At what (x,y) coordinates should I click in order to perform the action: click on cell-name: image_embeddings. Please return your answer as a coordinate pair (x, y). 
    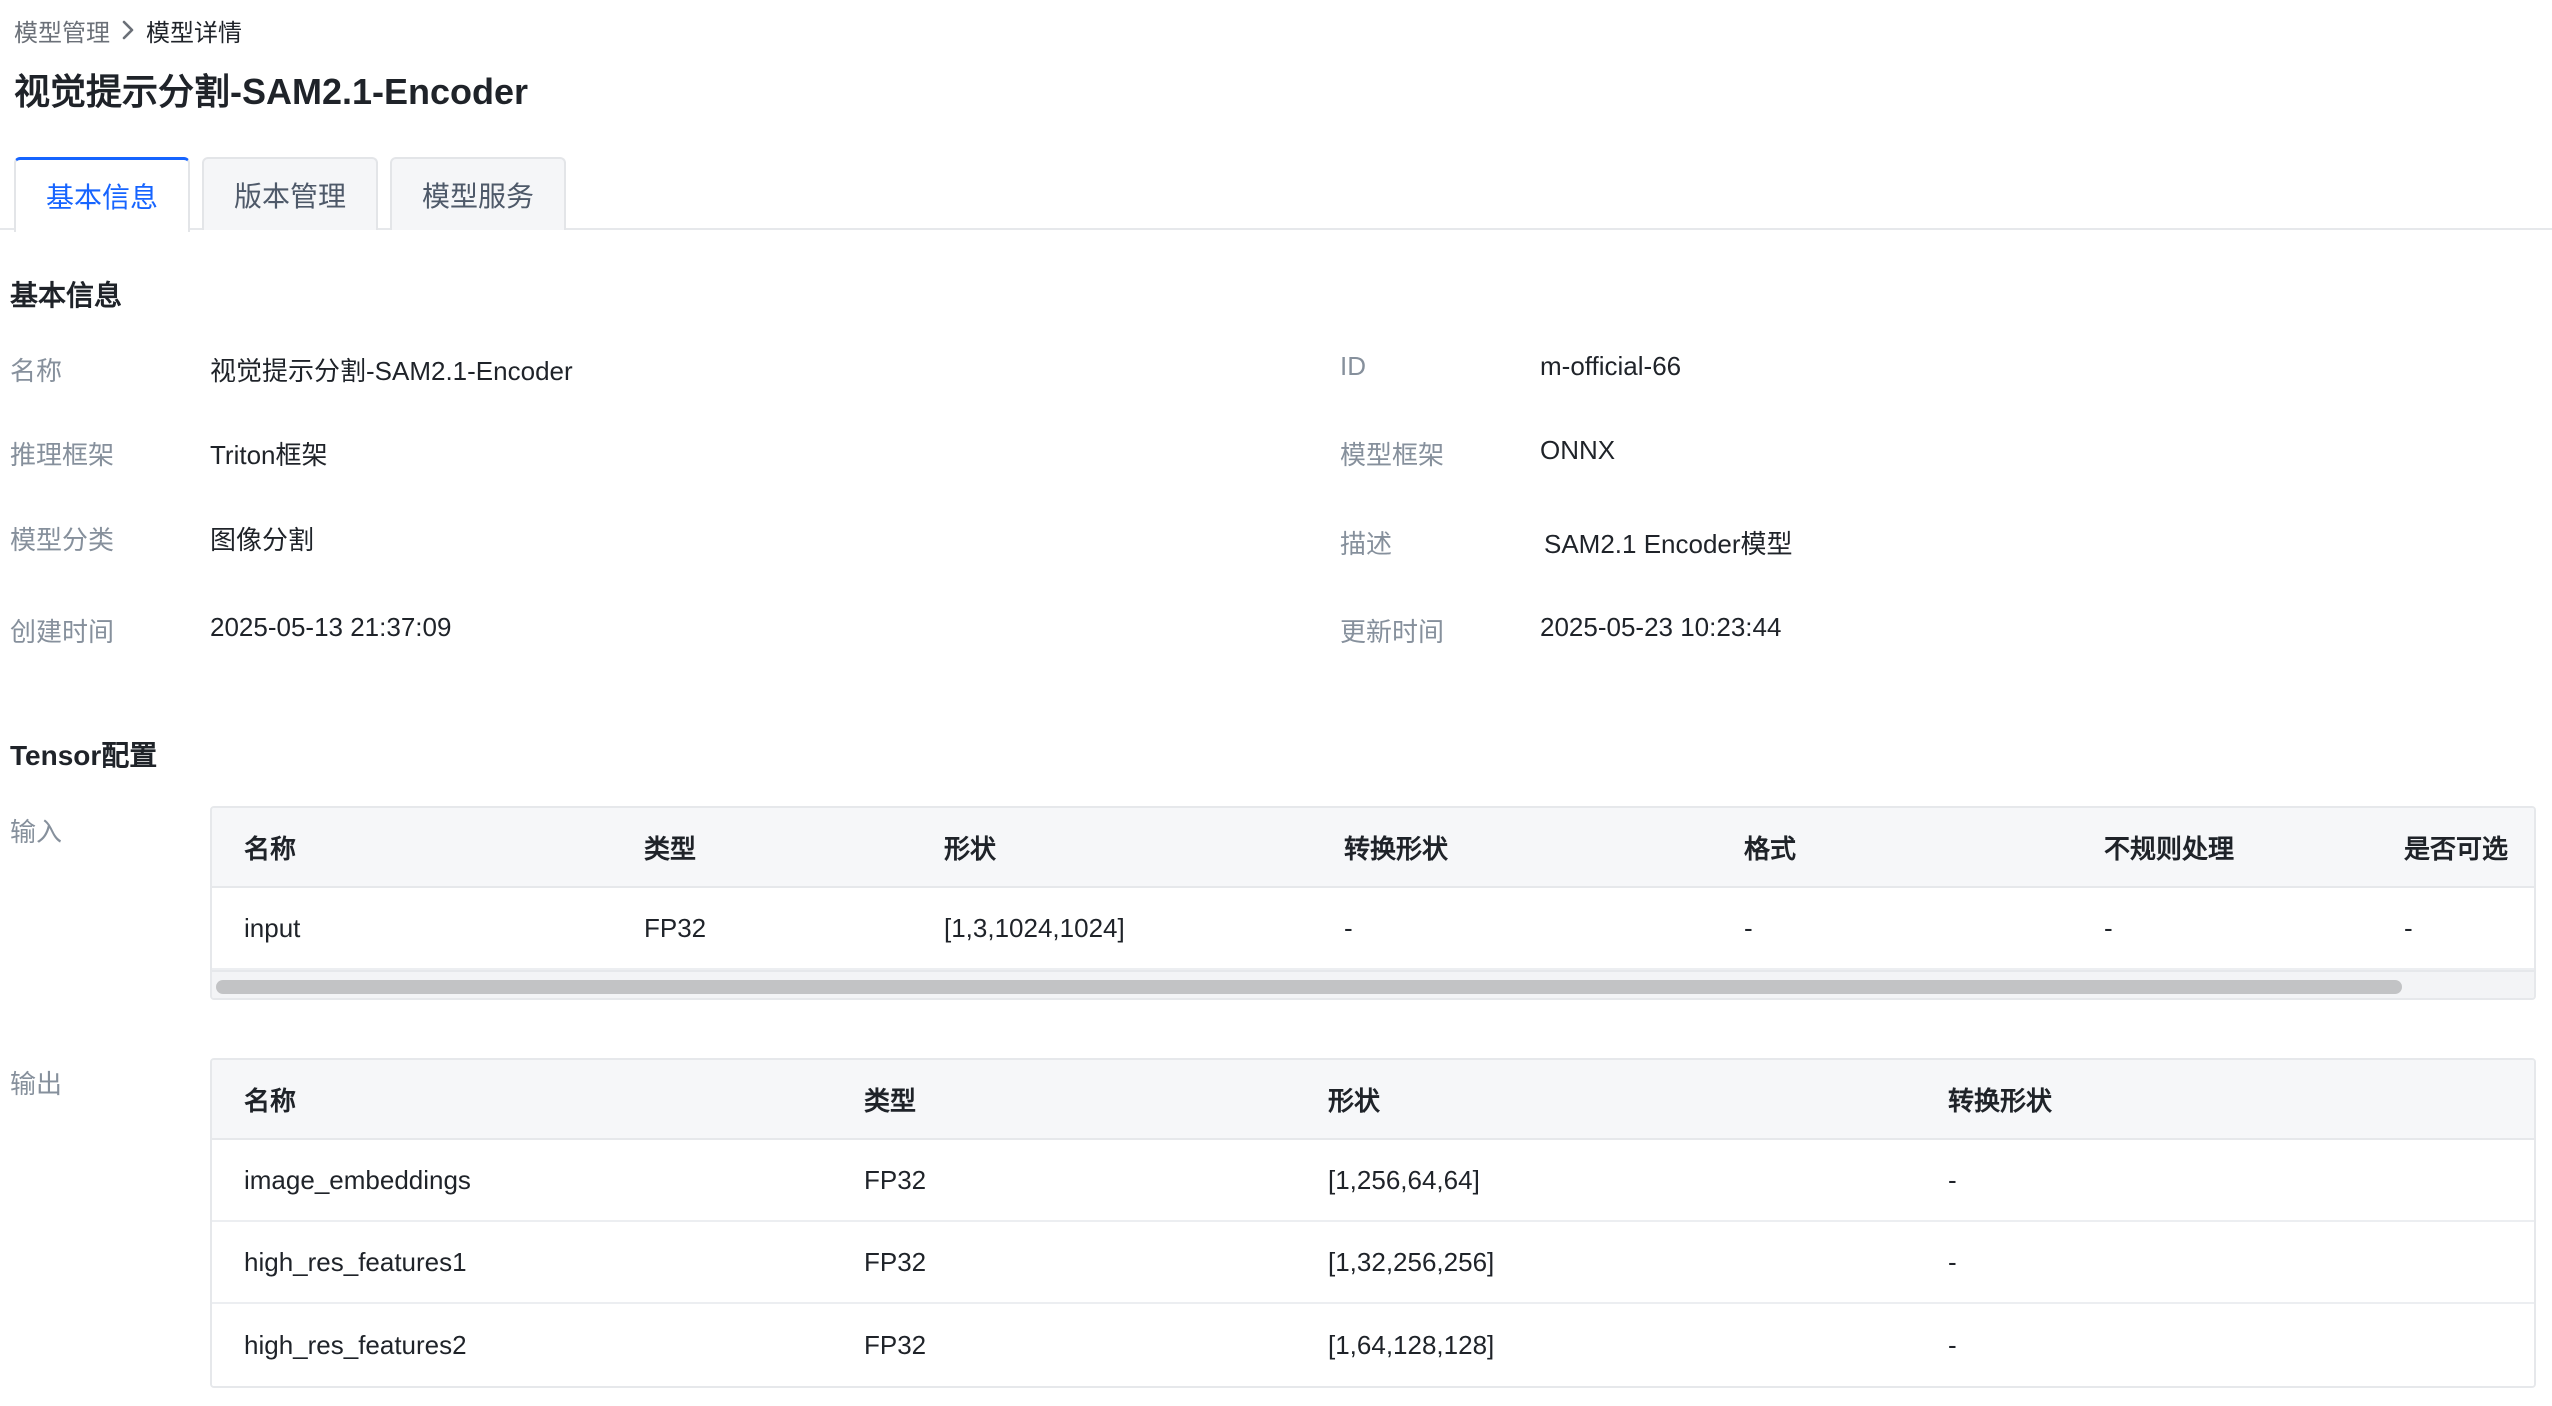
    Looking at the image, I should click on (357, 1179).